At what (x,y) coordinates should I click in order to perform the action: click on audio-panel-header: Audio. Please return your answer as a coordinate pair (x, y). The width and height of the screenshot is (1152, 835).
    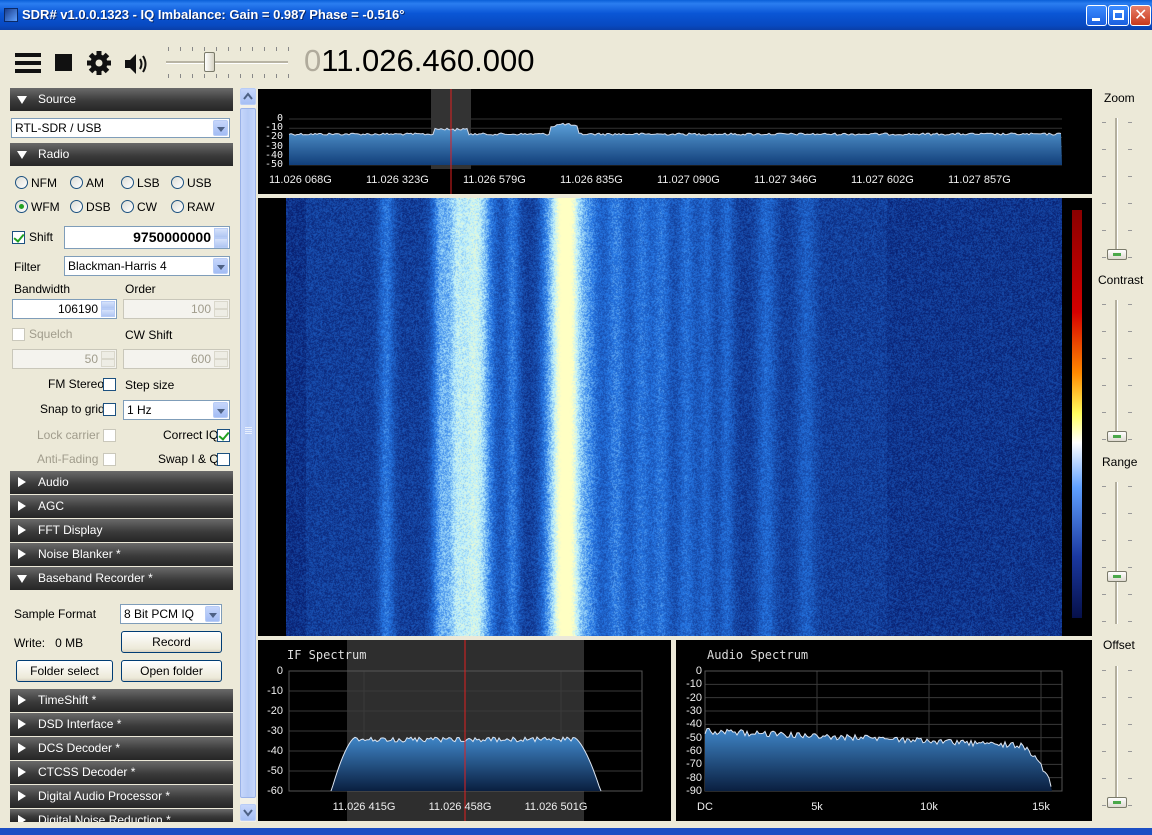
    Looking at the image, I should click on (121, 482).